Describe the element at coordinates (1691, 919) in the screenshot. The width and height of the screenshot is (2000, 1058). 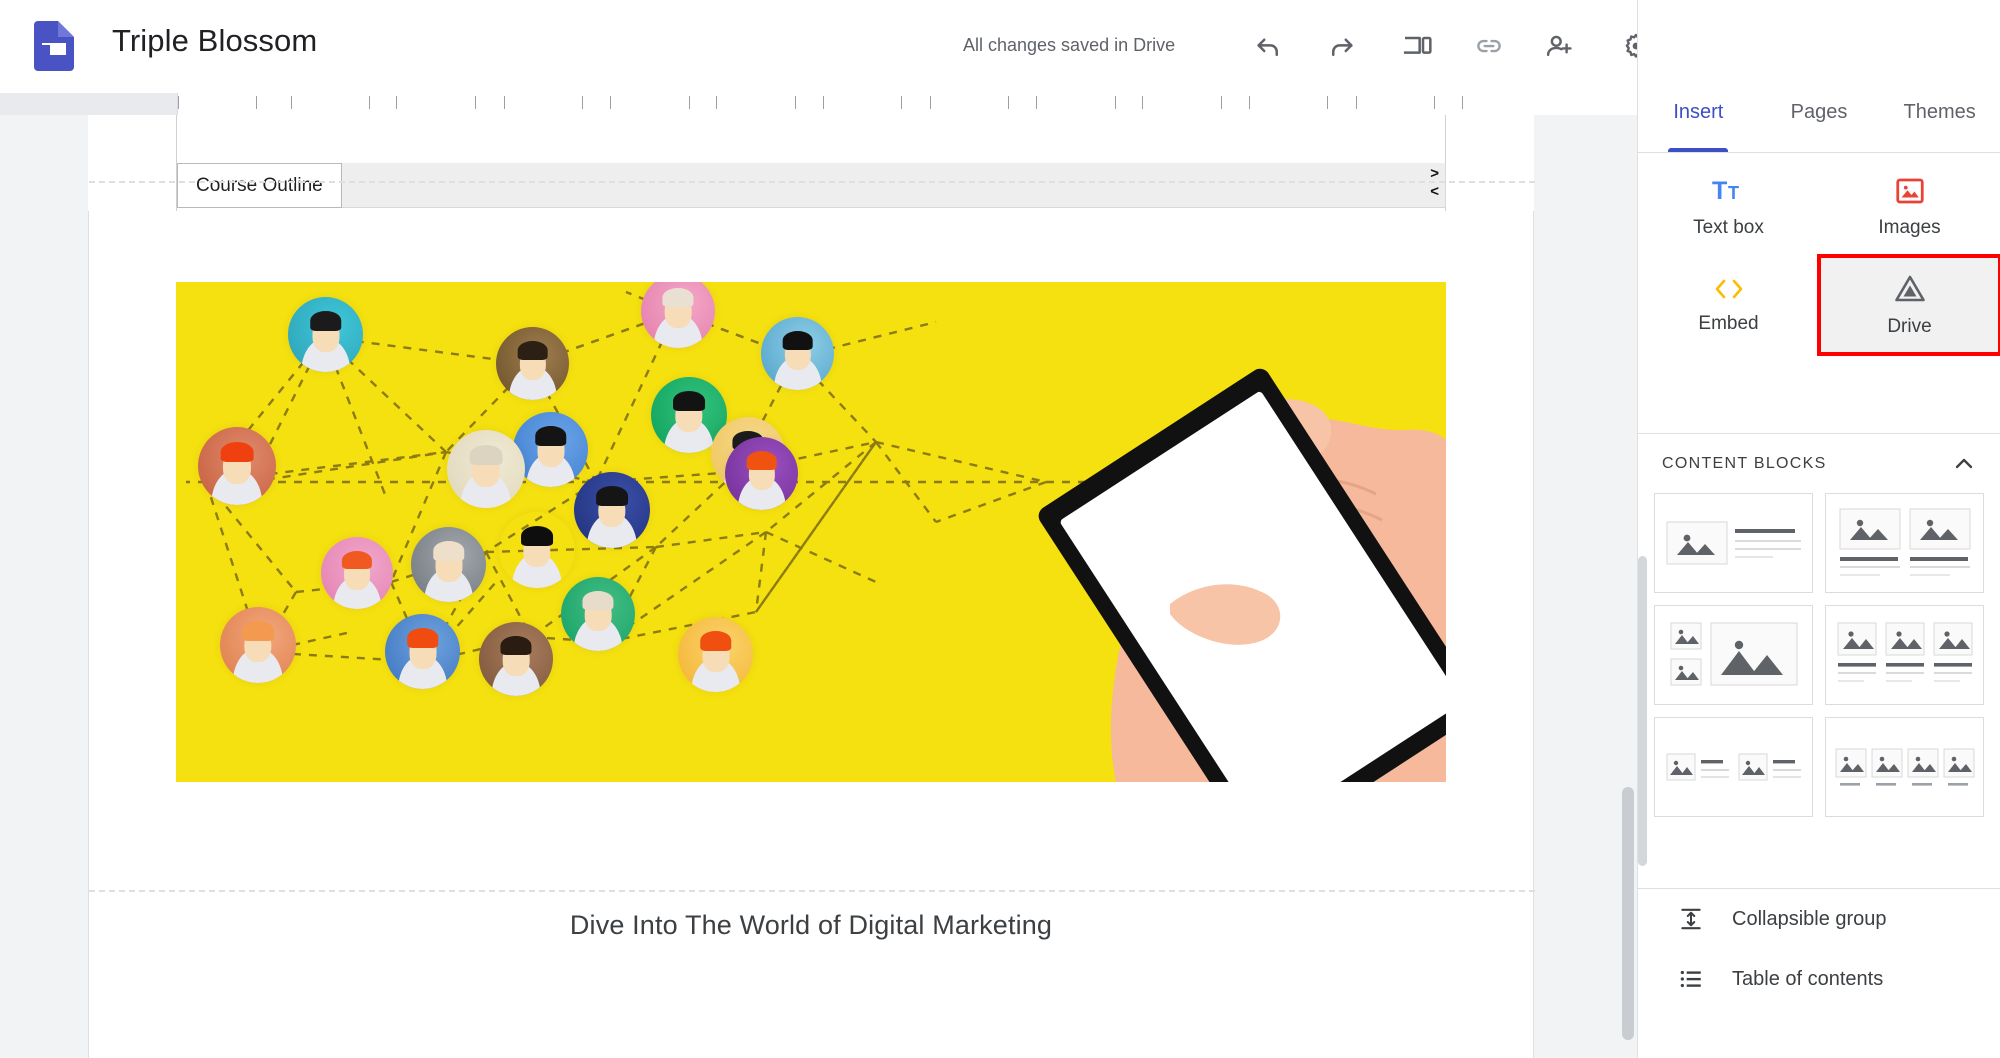
I see `collapsible-group-icon` at that location.